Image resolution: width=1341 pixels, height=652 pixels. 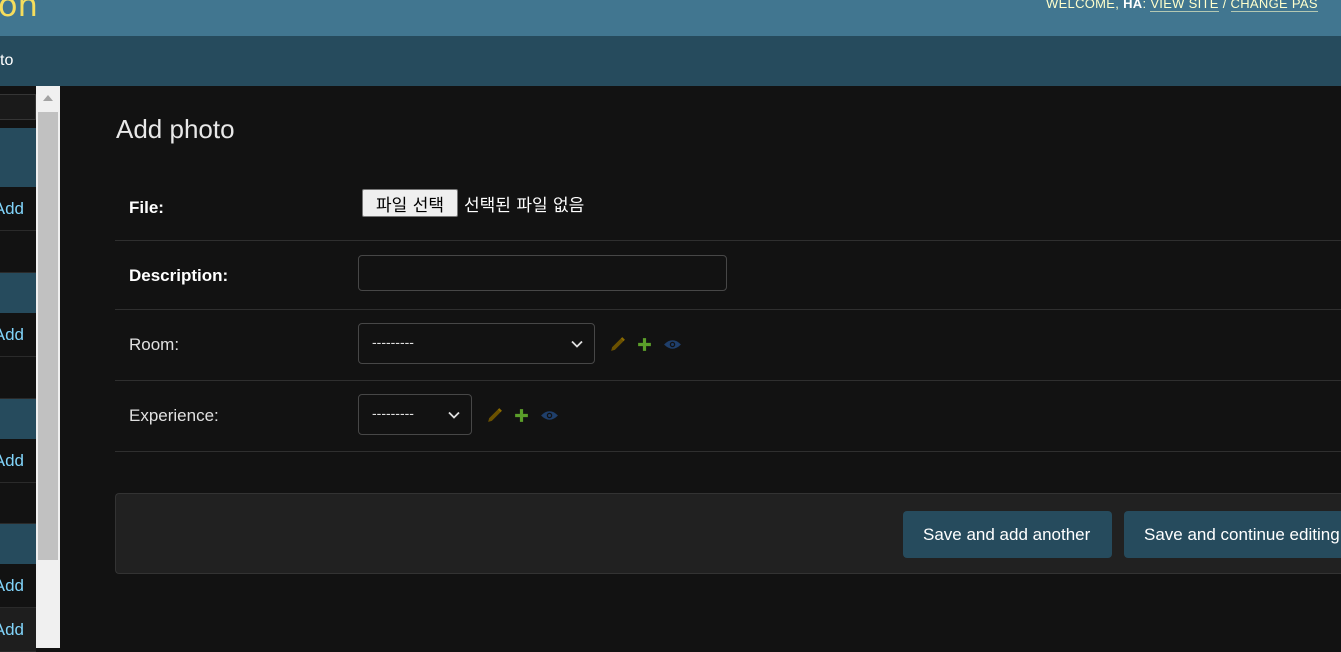 What do you see at coordinates (670, 61) in the screenshot?
I see `breadcrumb: to` at bounding box center [670, 61].